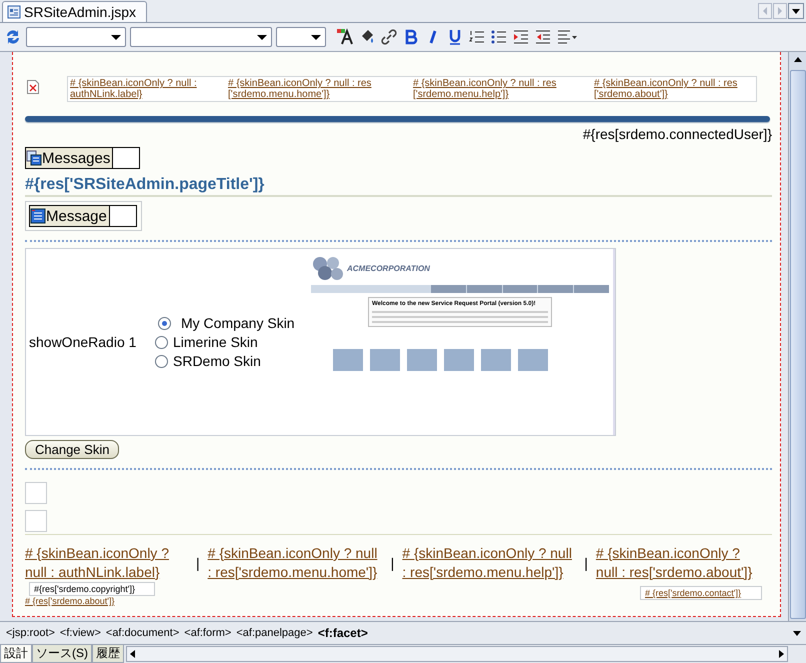 The height and width of the screenshot is (663, 806). I want to click on view-tab: 履歴, so click(108, 654).